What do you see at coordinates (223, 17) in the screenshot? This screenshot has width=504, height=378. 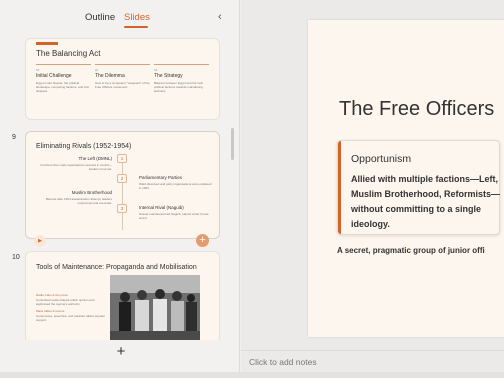 I see `collapse-panel-button: ‹` at bounding box center [223, 17].